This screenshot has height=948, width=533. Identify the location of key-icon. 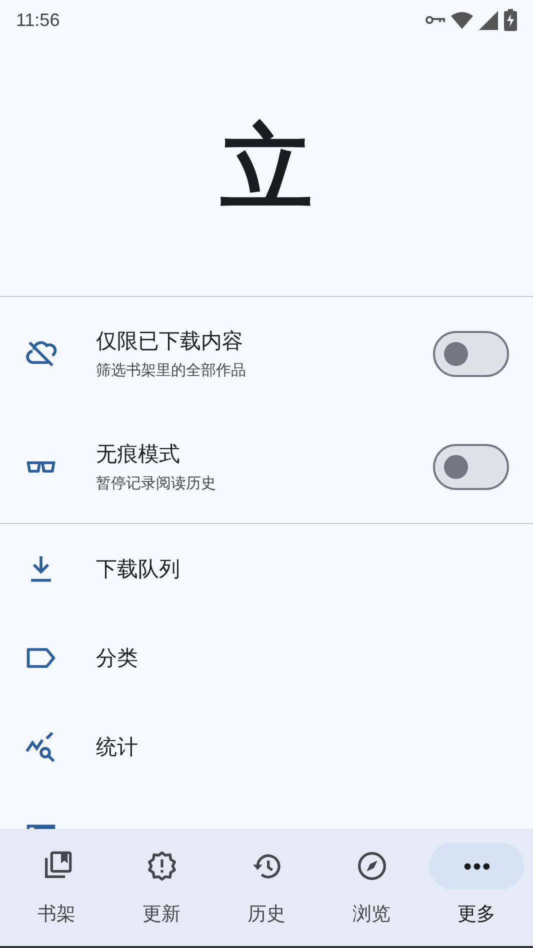
(435, 20).